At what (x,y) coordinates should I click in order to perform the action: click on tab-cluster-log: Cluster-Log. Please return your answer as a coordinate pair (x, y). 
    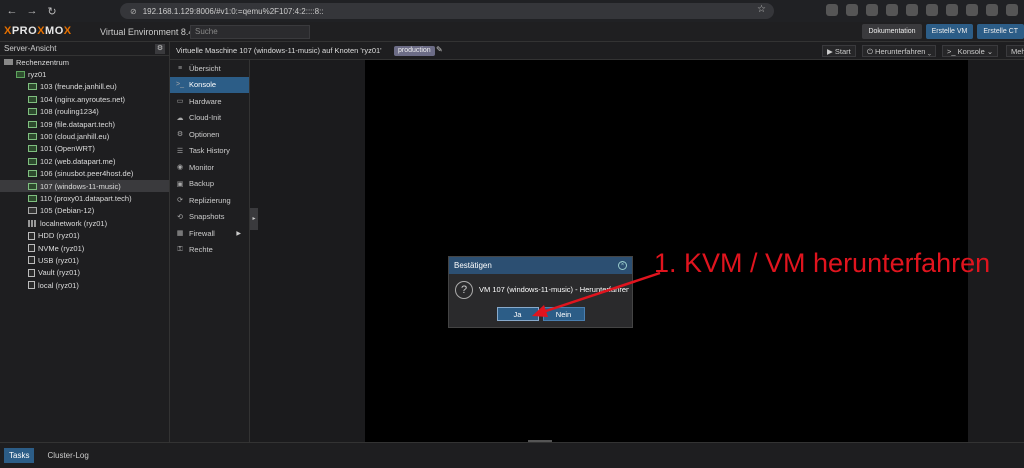
    Looking at the image, I should click on (67, 455).